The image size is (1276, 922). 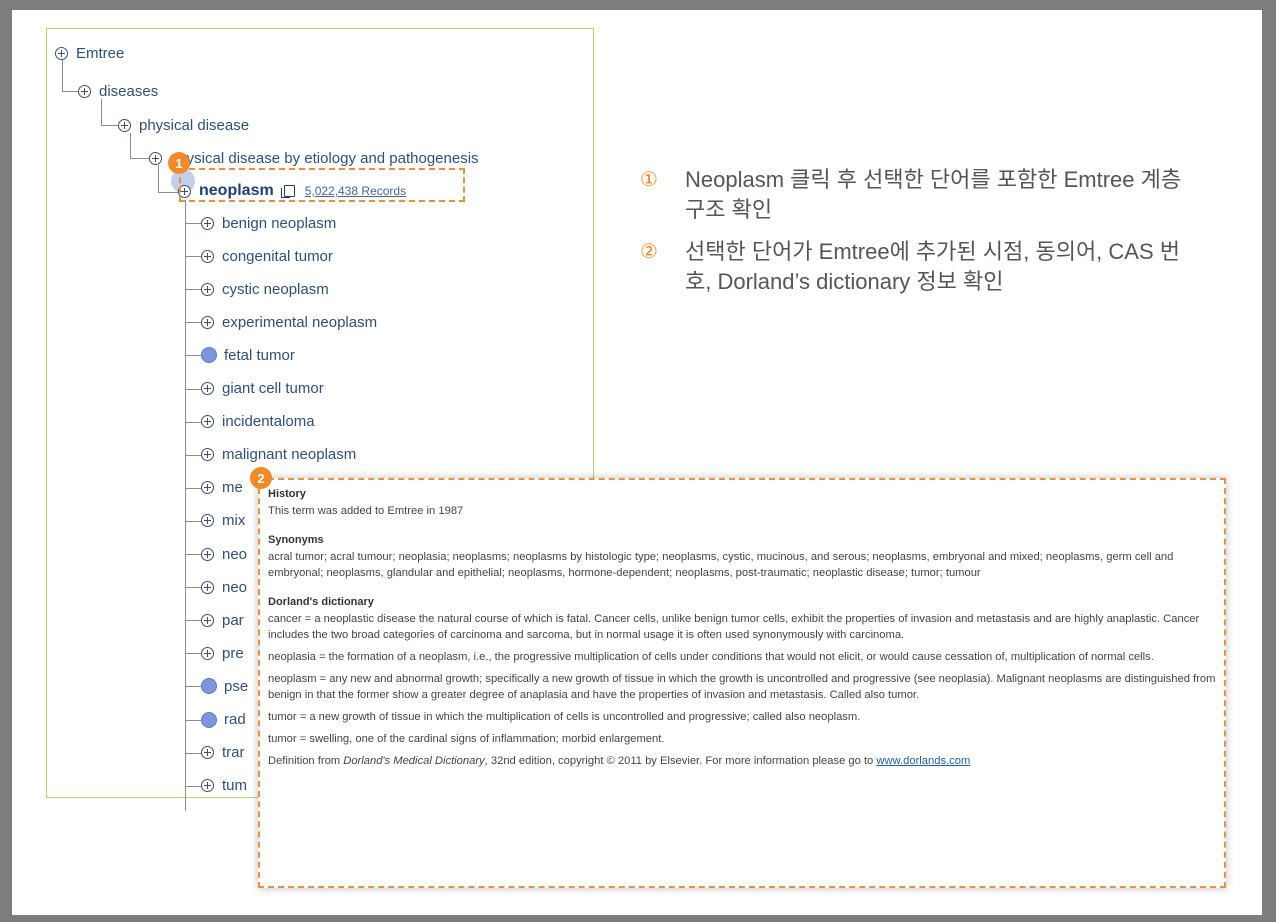 I want to click on tree-child-node: malignant neoplasm, so click(x=278, y=455).